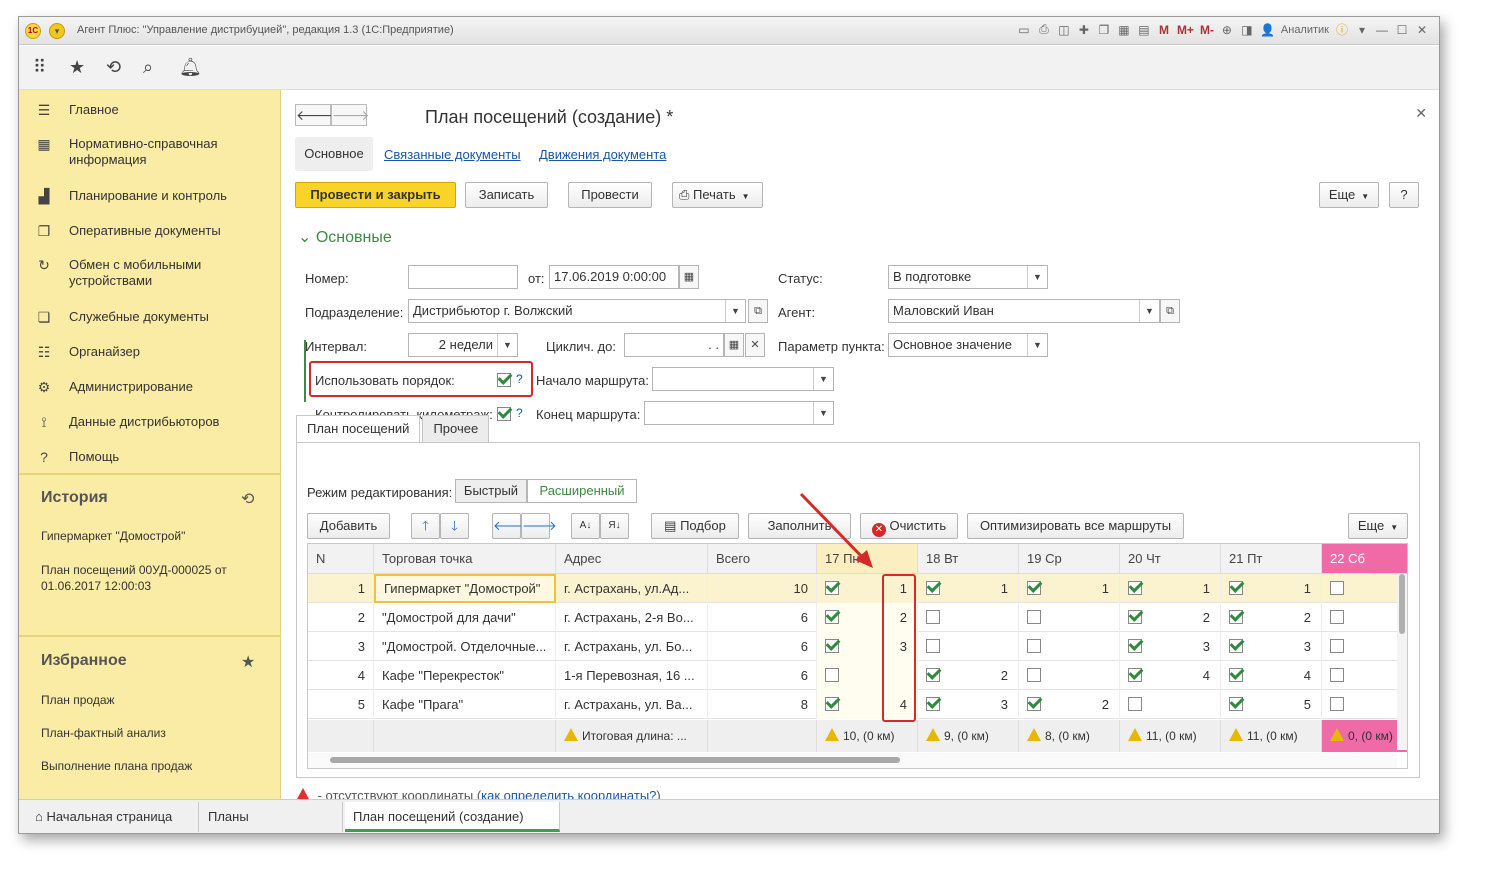  What do you see at coordinates (151, 733) in the screenshot?
I see `favorite-item: План-фактный анализ` at bounding box center [151, 733].